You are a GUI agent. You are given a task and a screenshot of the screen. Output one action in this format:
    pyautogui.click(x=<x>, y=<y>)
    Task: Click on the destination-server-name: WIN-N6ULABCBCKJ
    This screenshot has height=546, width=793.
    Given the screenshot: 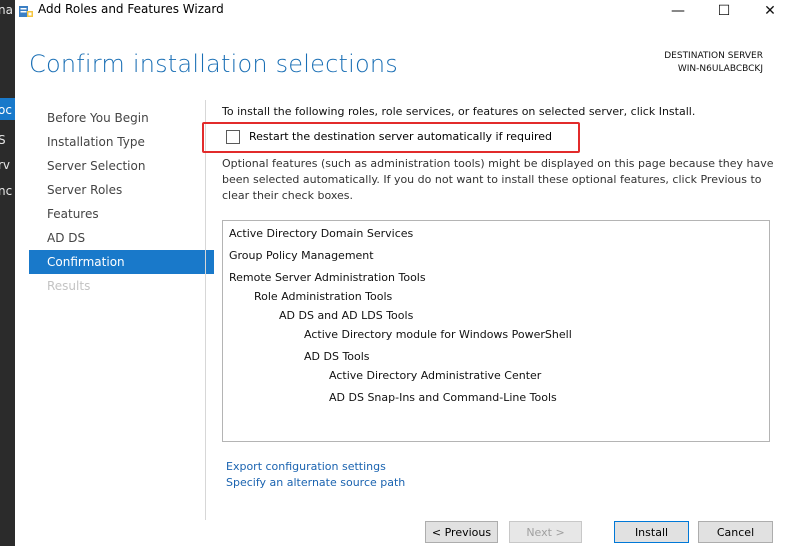 What is the action you would take?
    pyautogui.click(x=720, y=69)
    